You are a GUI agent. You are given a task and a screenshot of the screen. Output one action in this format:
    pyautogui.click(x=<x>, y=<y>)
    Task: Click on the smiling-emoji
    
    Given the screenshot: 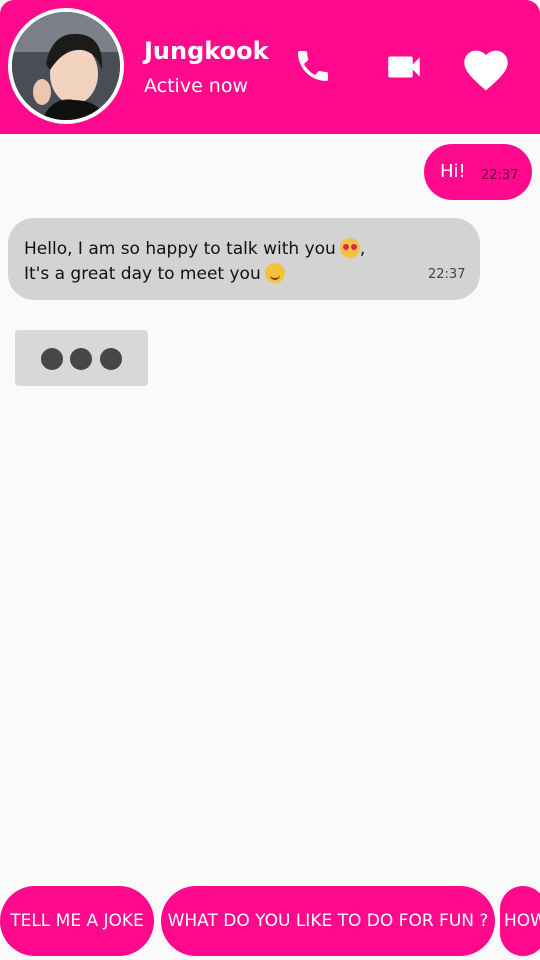 What is the action you would take?
    pyautogui.click(x=274, y=273)
    